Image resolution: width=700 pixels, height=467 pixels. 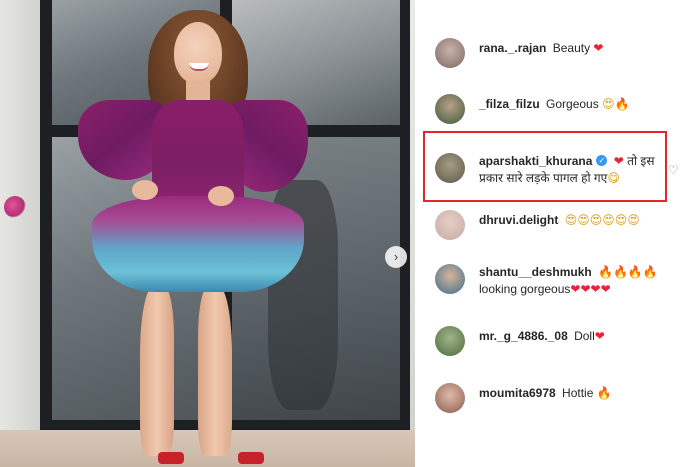 What do you see at coordinates (628, 272) in the screenshot?
I see `fire-emoji: 🔥🔥🔥🔥` at bounding box center [628, 272].